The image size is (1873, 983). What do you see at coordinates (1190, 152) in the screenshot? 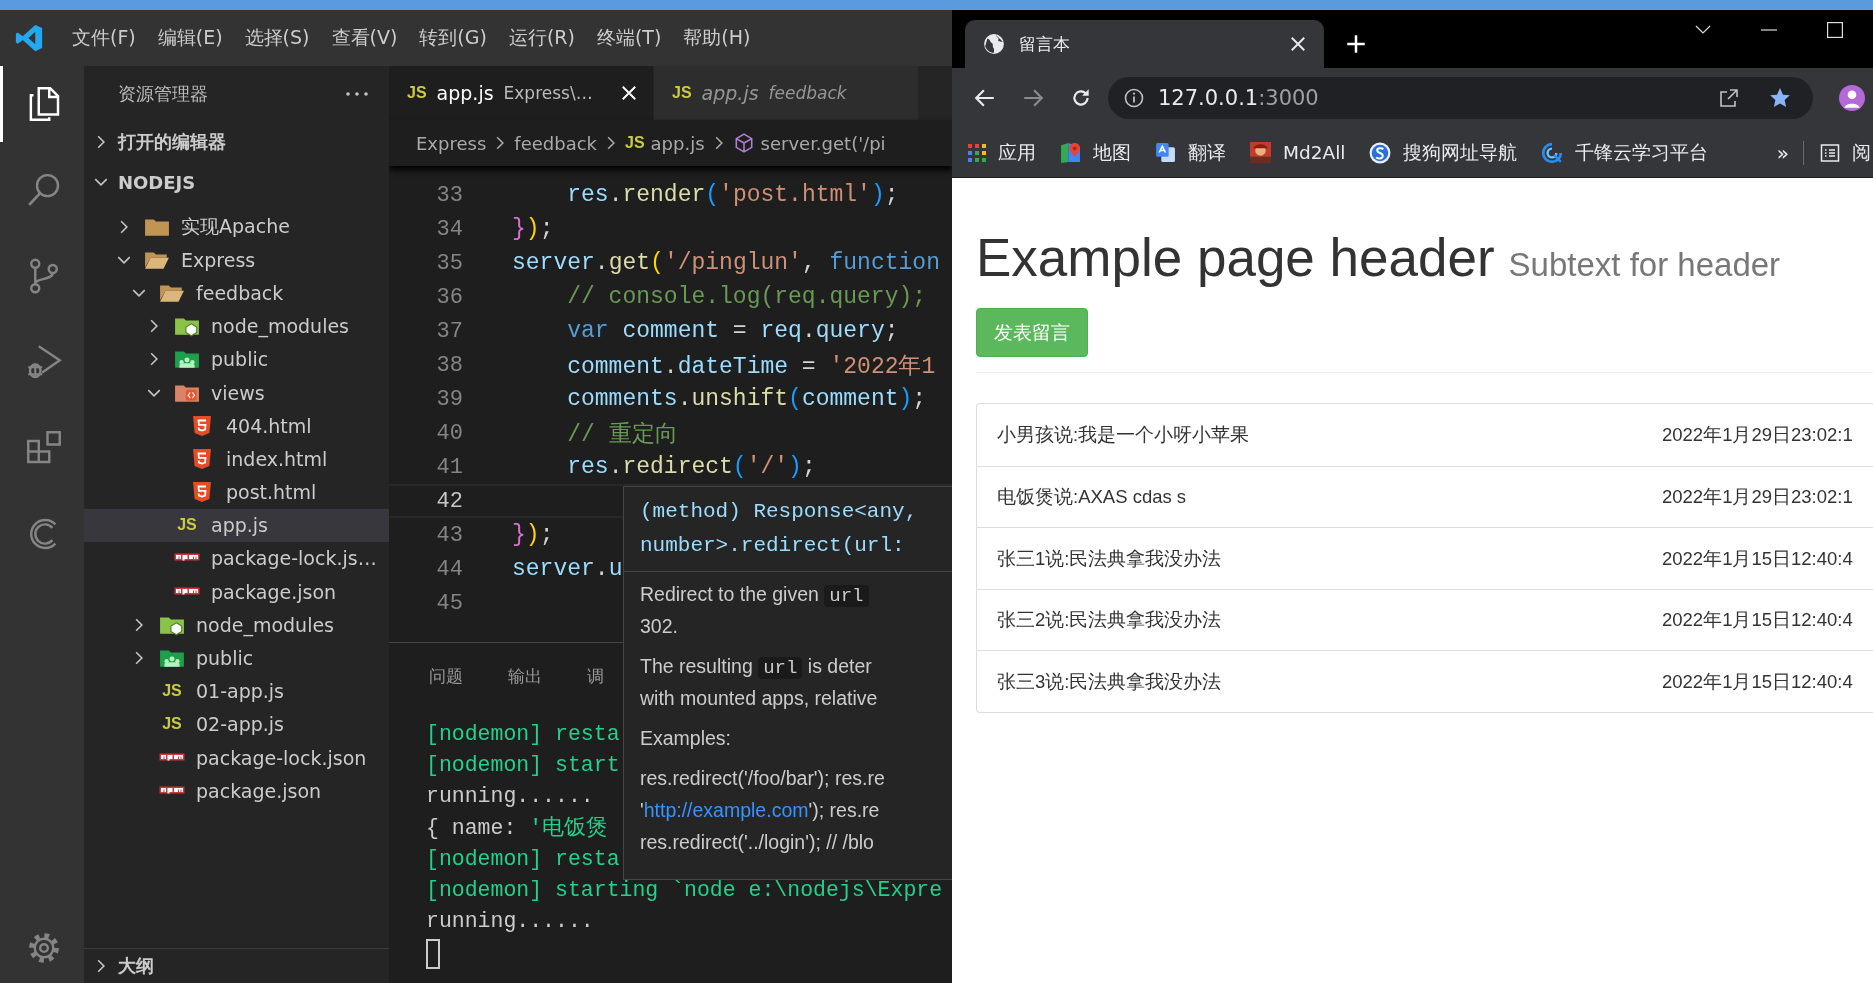
I see `bookmark-item: 翻译` at bounding box center [1190, 152].